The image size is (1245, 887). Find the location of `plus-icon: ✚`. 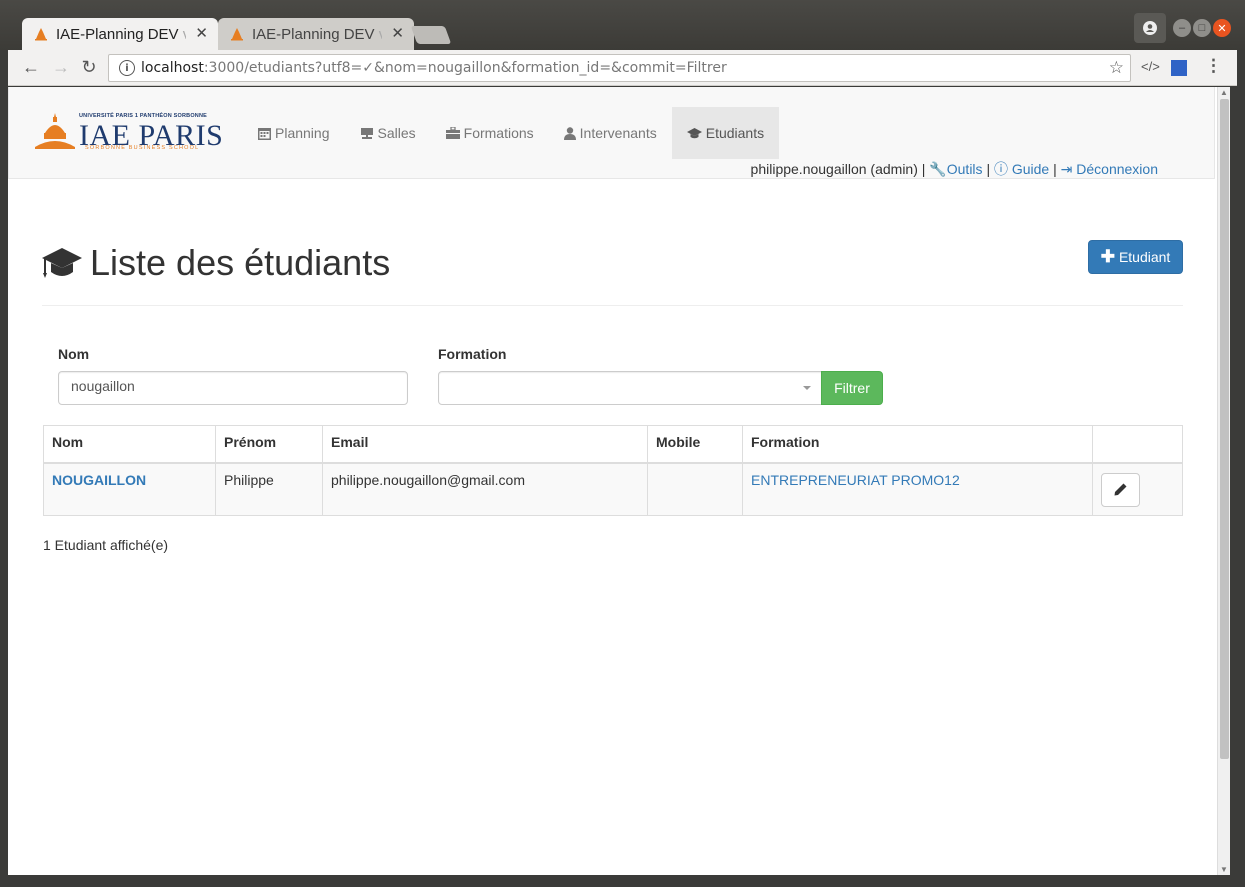

plus-icon: ✚ is located at coordinates (1107, 256).